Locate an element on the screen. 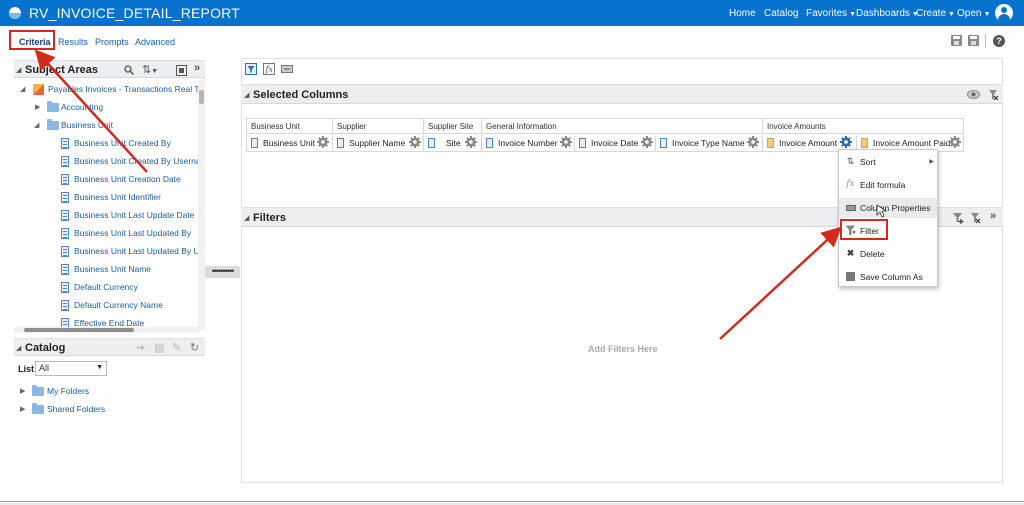  catalog-header: ◢ Catalog ➔ ▤ ✎ ↻ is located at coordinates (109, 347).